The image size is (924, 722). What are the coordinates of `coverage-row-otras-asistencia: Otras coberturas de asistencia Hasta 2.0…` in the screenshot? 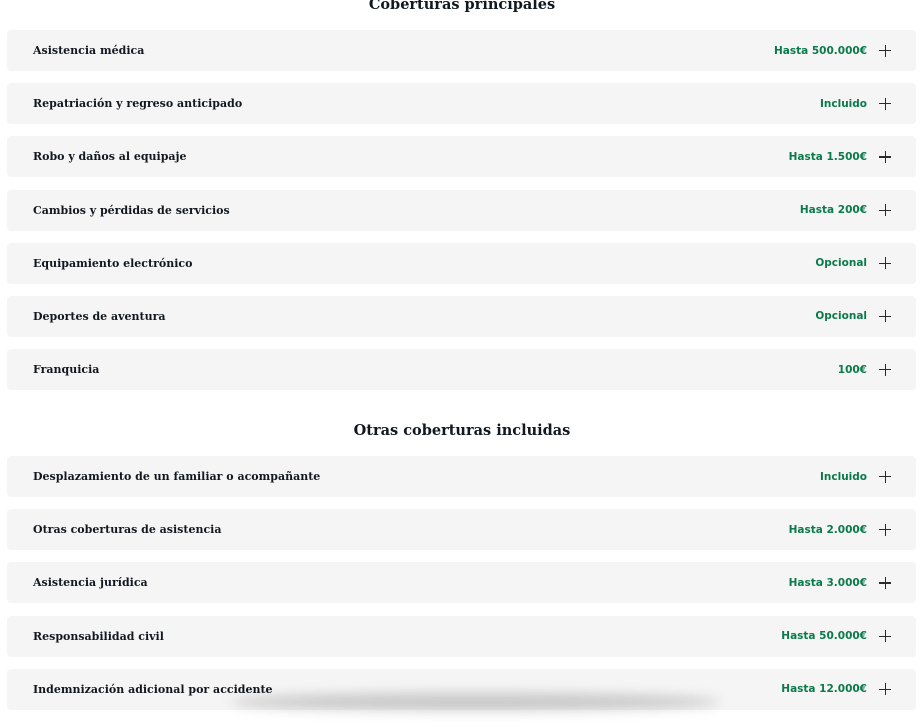 It's located at (461, 530).